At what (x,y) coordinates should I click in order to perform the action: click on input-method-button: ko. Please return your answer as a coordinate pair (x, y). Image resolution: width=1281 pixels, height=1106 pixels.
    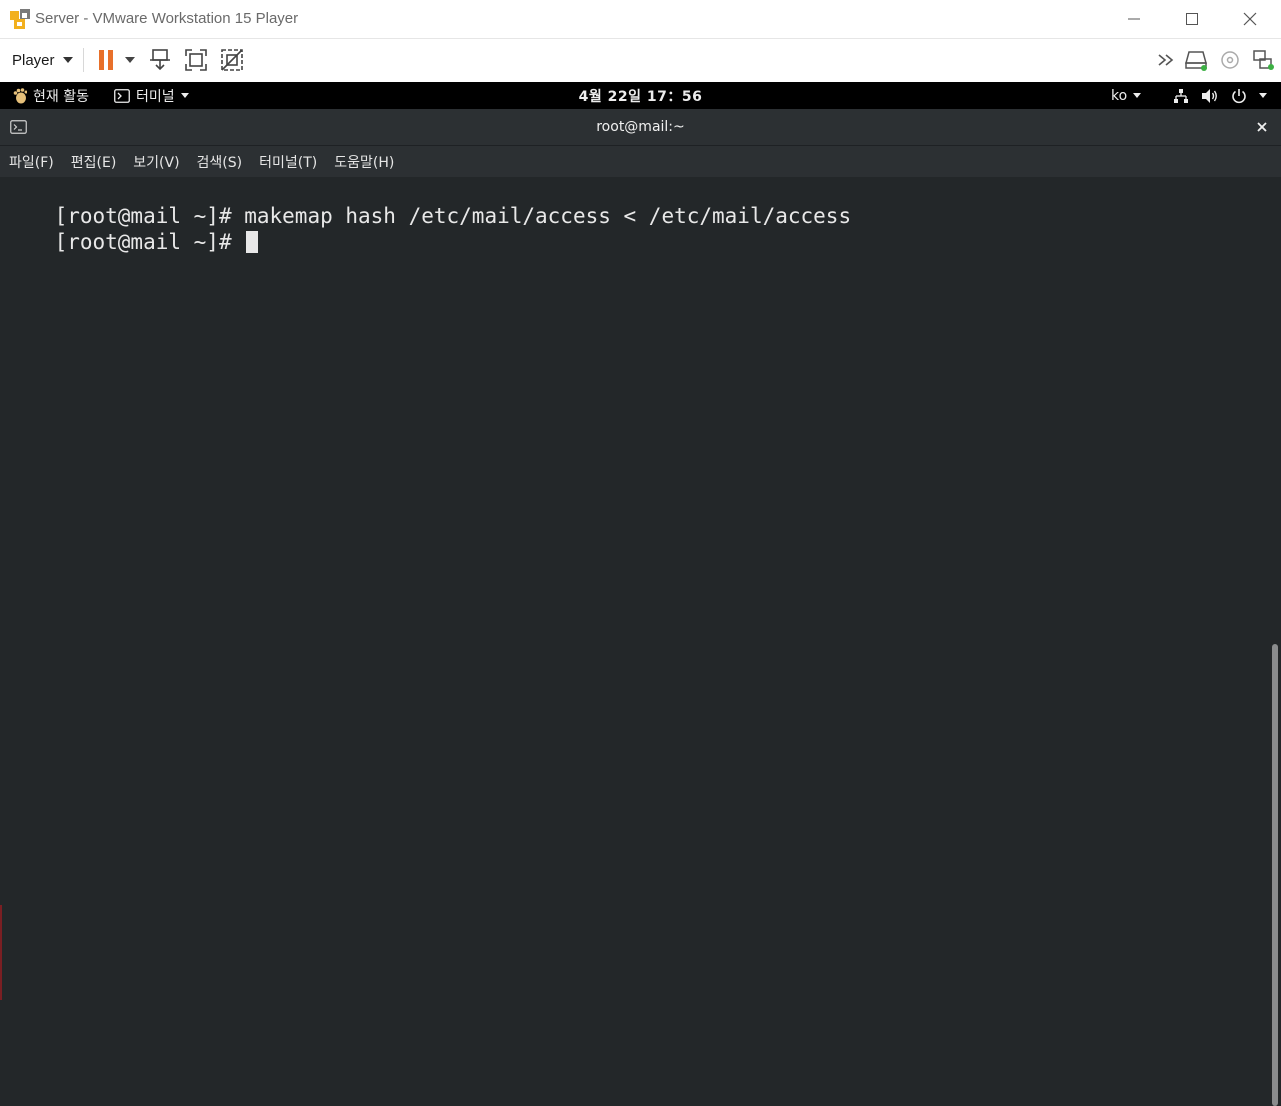
    Looking at the image, I should click on (1126, 95).